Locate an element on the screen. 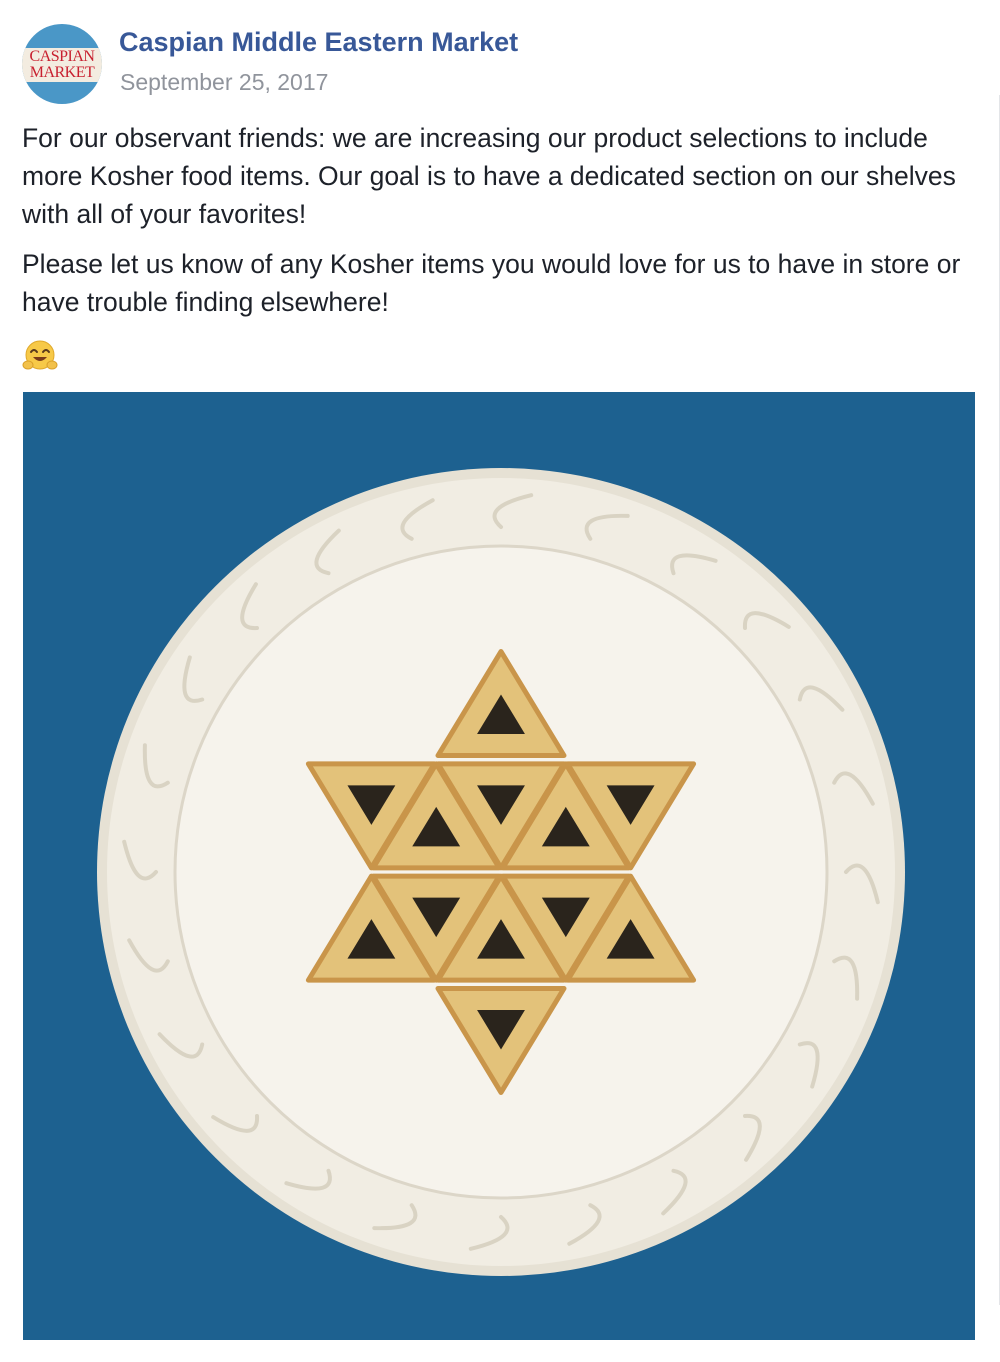 The height and width of the screenshot is (1362, 1000). page-avatar: CASPIAN MARKET is located at coordinates (62, 64).